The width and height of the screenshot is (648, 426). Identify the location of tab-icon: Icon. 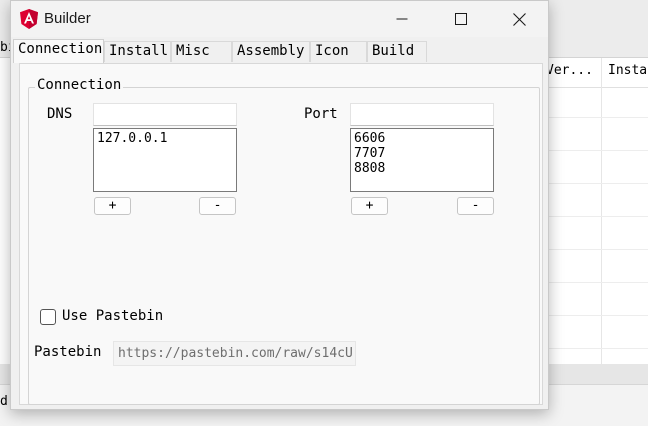
(338, 51).